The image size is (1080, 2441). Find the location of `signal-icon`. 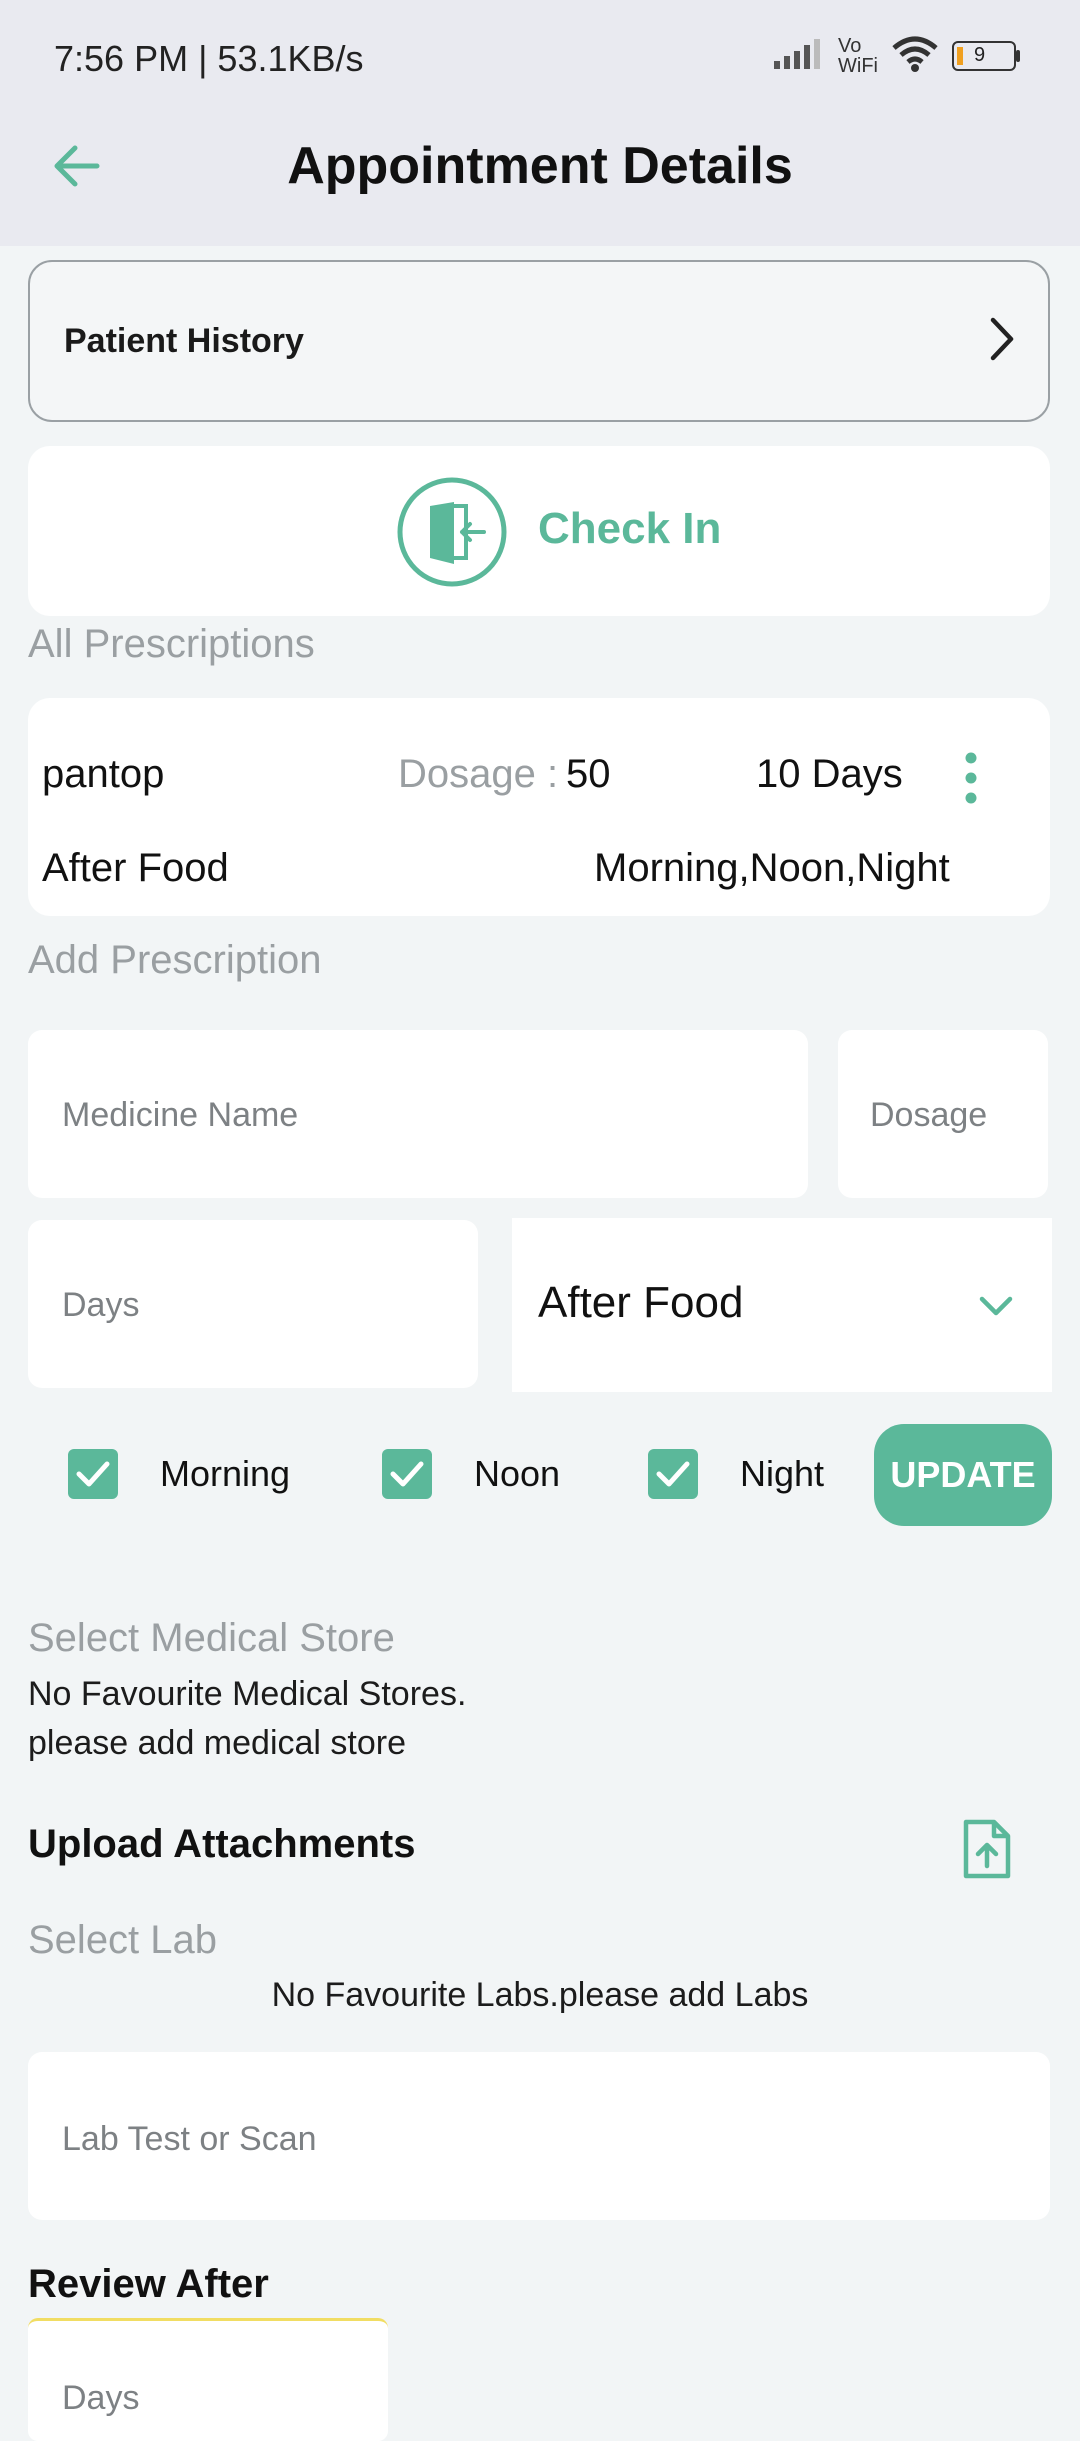

signal-icon is located at coordinates (799, 56).